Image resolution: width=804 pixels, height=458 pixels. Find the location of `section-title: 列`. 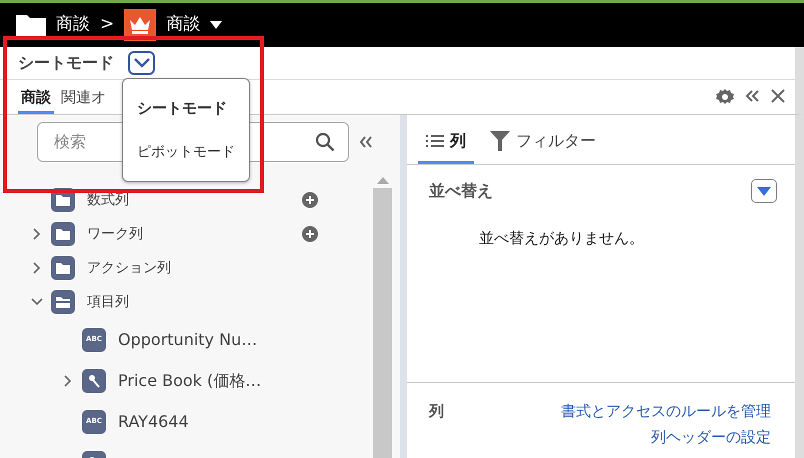

section-title: 列 is located at coordinates (436, 411).